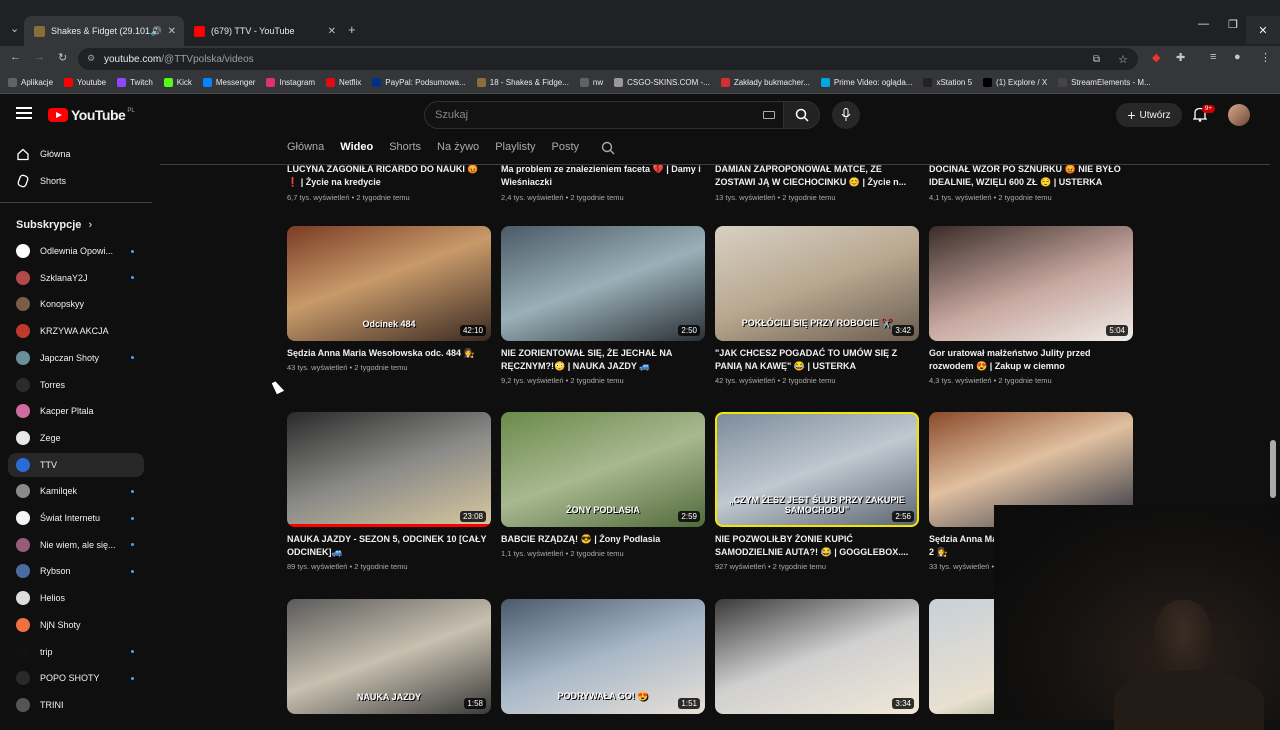 This screenshot has width=1280, height=730. Describe the element at coordinates (802, 115) in the screenshot. I see `search-button` at that location.